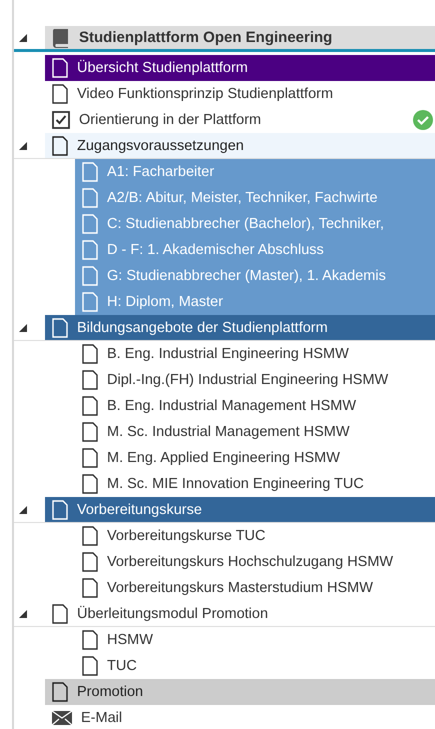 The width and height of the screenshot is (435, 729). Describe the element at coordinates (160, 146) in the screenshot. I see `item-label: Zugangsvoraussetzungen` at that location.